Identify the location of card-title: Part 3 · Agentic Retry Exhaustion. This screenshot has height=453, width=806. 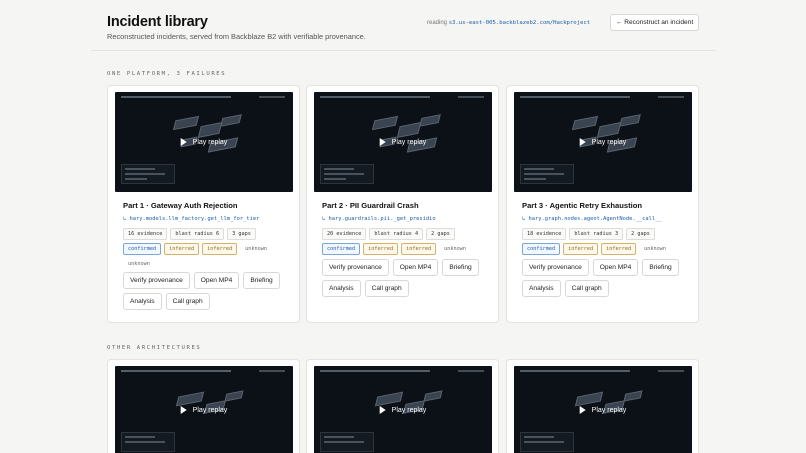
(582, 205).